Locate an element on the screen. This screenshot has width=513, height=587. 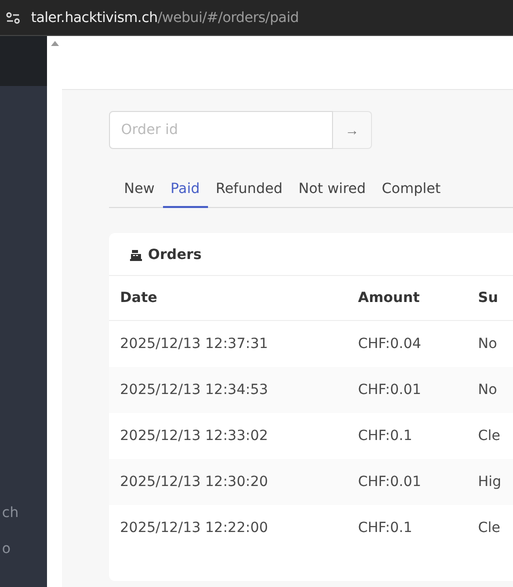
column-header: Su is located at coordinates (488, 298).